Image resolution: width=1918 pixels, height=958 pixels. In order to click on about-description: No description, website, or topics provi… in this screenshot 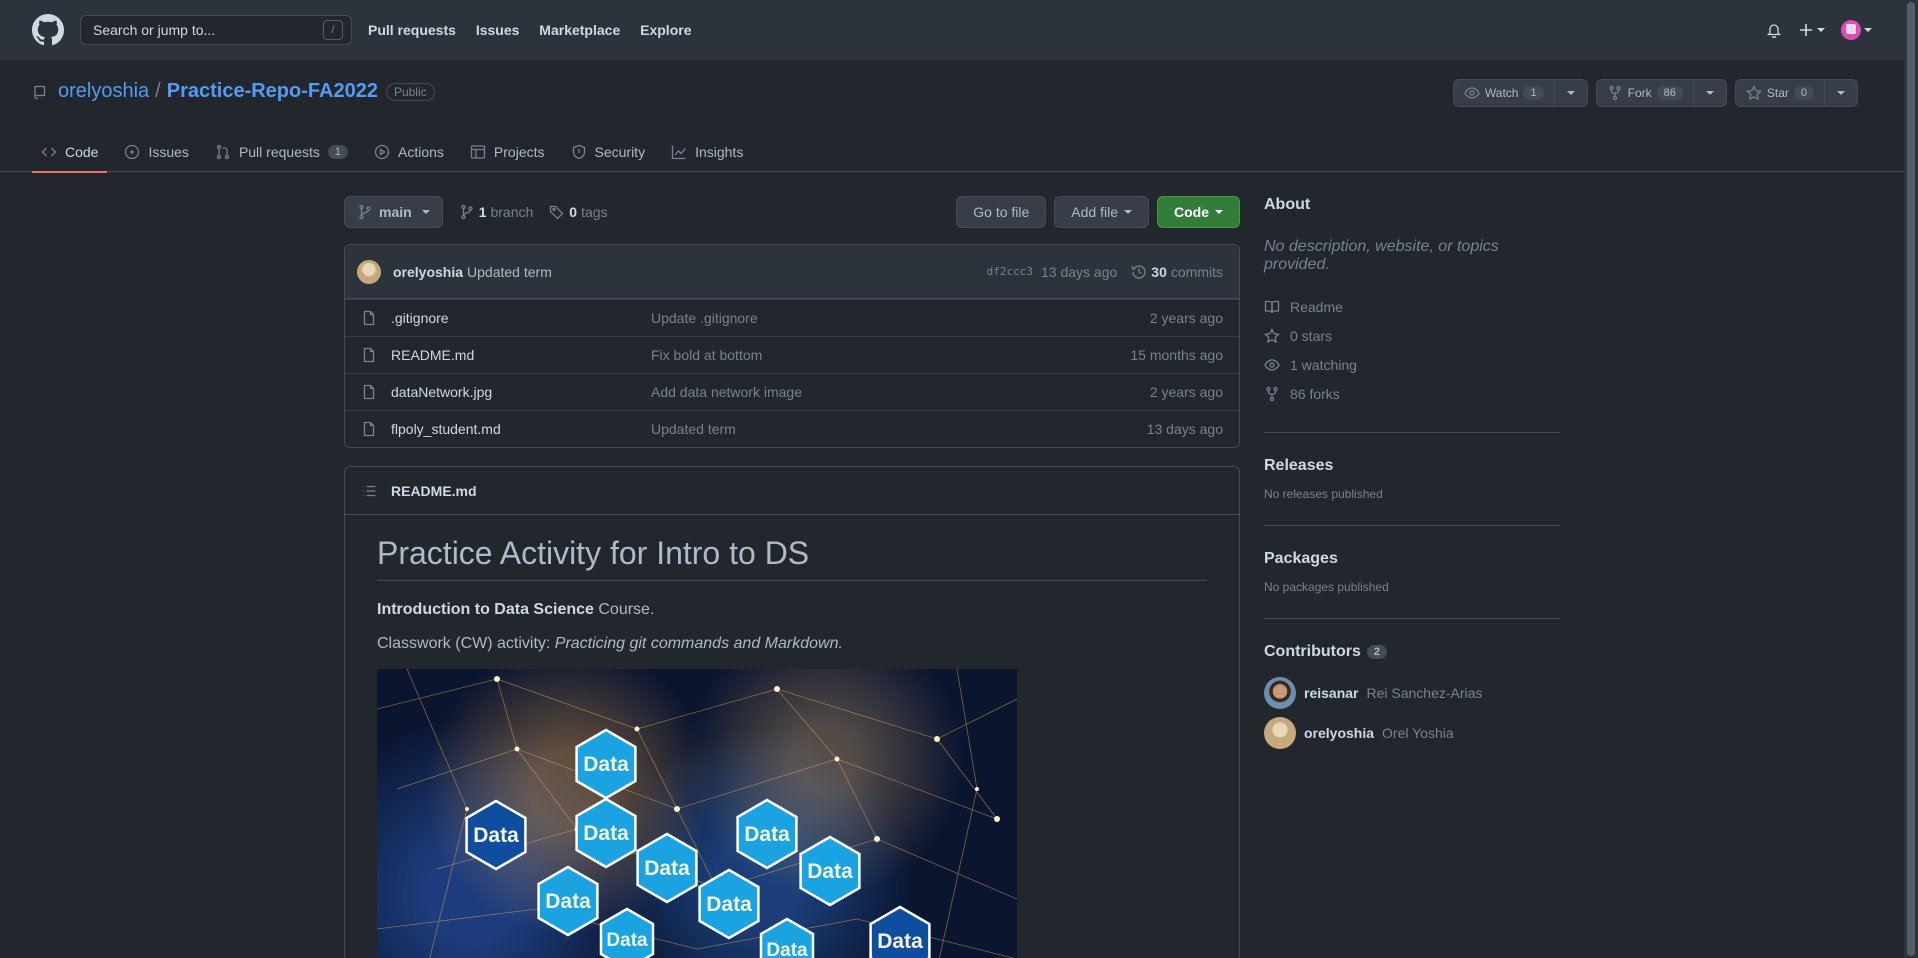, I will do `click(1381, 255)`.